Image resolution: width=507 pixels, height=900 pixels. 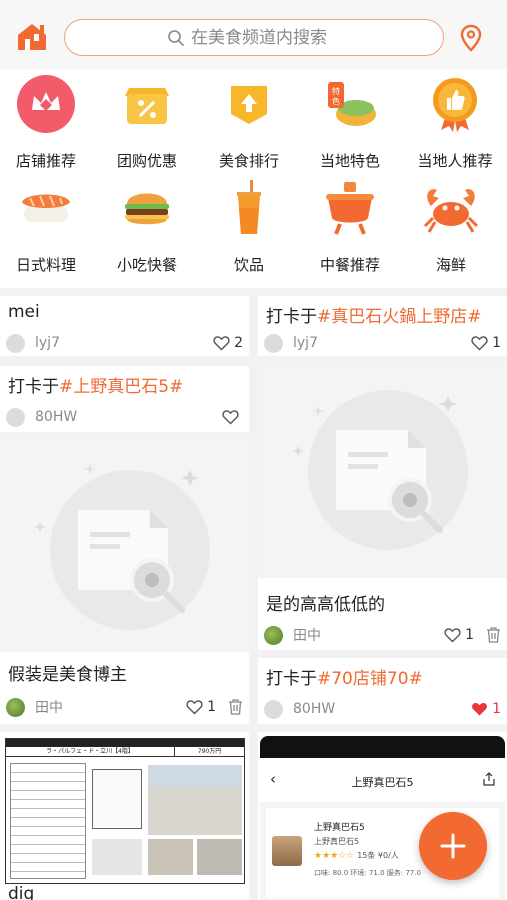 What do you see at coordinates (349, 265) in the screenshot?
I see `category-label: 中餐推荐` at bounding box center [349, 265].